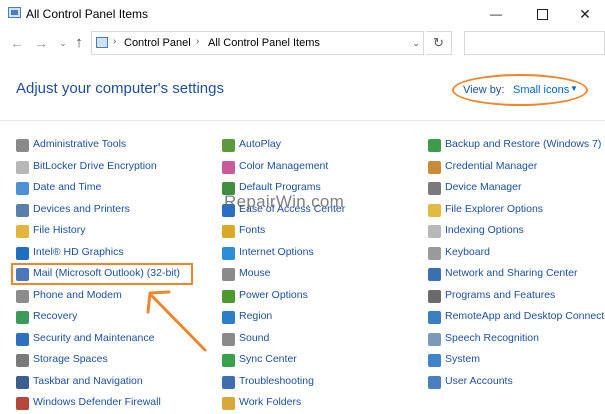  Describe the element at coordinates (228, 360) in the screenshot. I see `sync-center-icon` at that location.